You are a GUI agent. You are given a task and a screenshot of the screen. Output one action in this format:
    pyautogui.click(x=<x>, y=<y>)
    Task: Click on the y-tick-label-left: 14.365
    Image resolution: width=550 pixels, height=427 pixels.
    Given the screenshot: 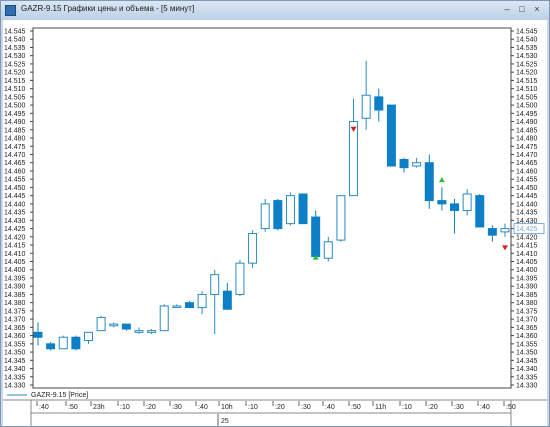 What is the action you would take?
    pyautogui.click(x=15, y=328)
    